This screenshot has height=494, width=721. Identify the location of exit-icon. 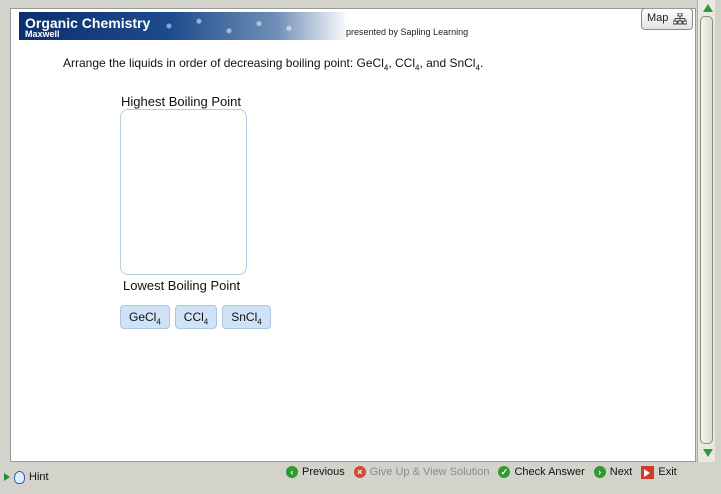
(648, 472).